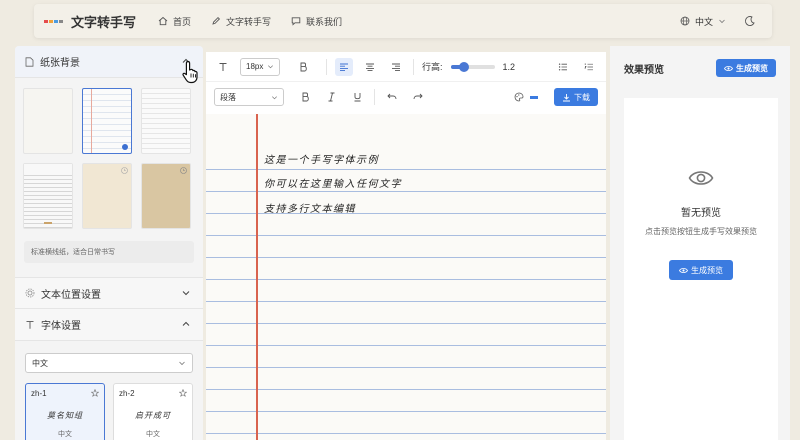 The height and width of the screenshot is (440, 800). I want to click on underline-icon, so click(357, 97).